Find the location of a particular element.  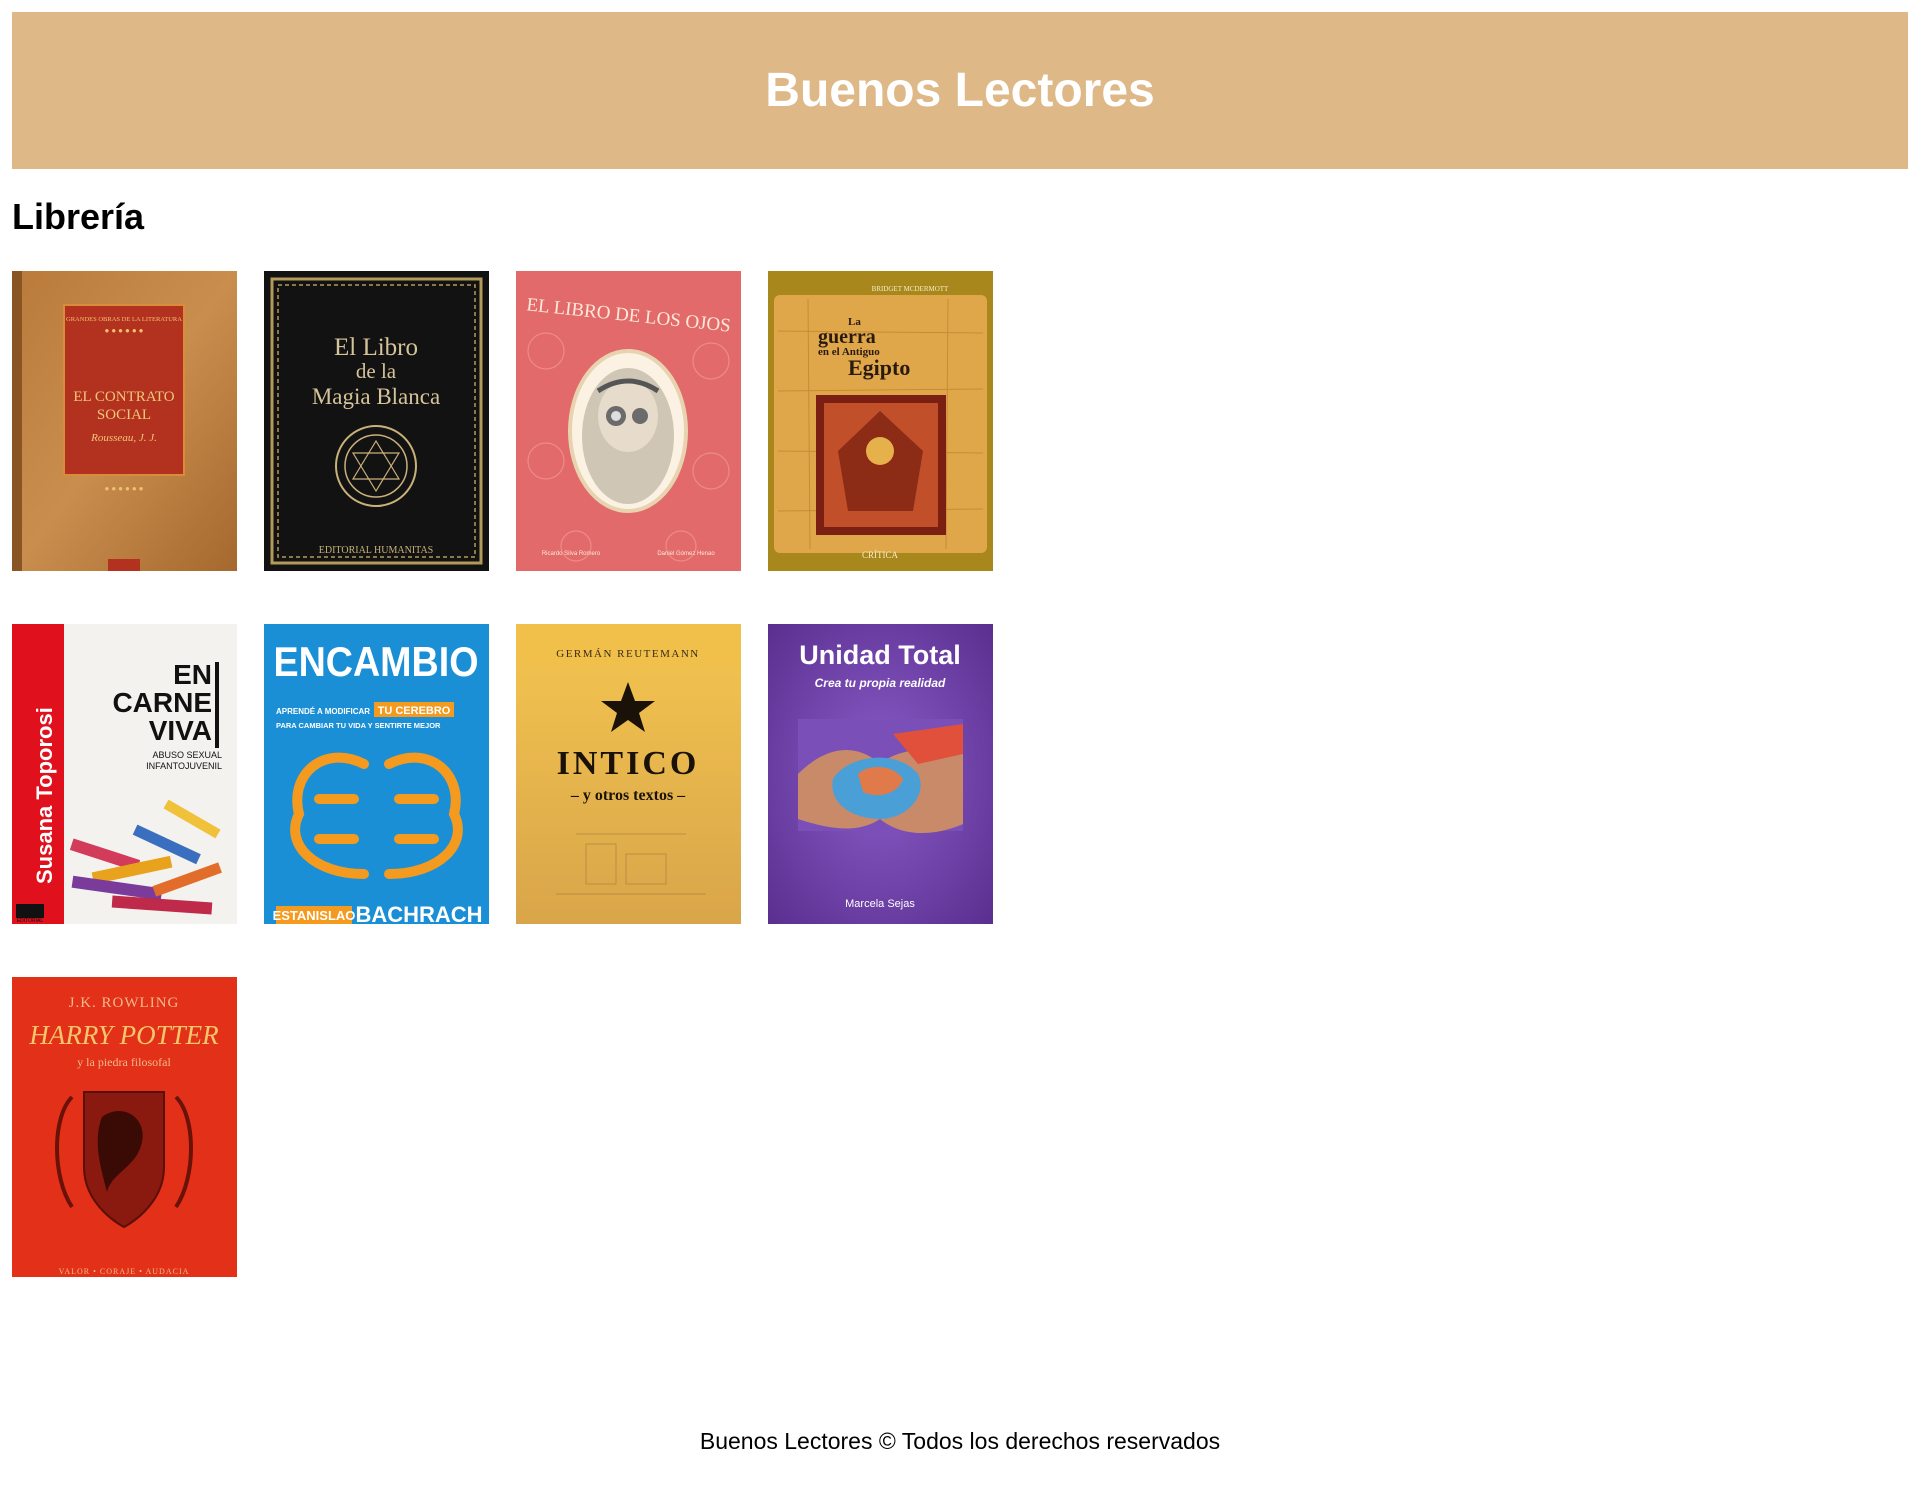

svg-text: INFANTOJUVENIL is located at coordinates (184, 766).